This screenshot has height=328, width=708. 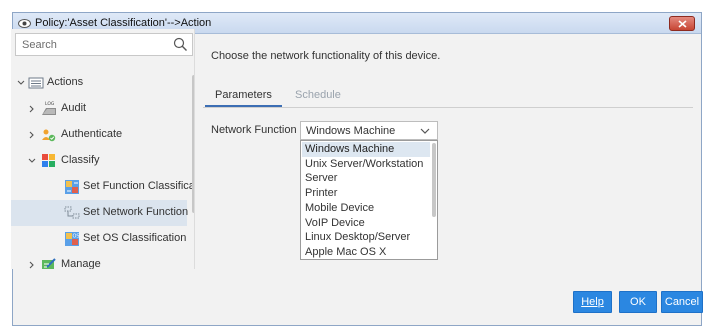 I want to click on dropdown-option: VoIP Device, so click(x=366, y=223).